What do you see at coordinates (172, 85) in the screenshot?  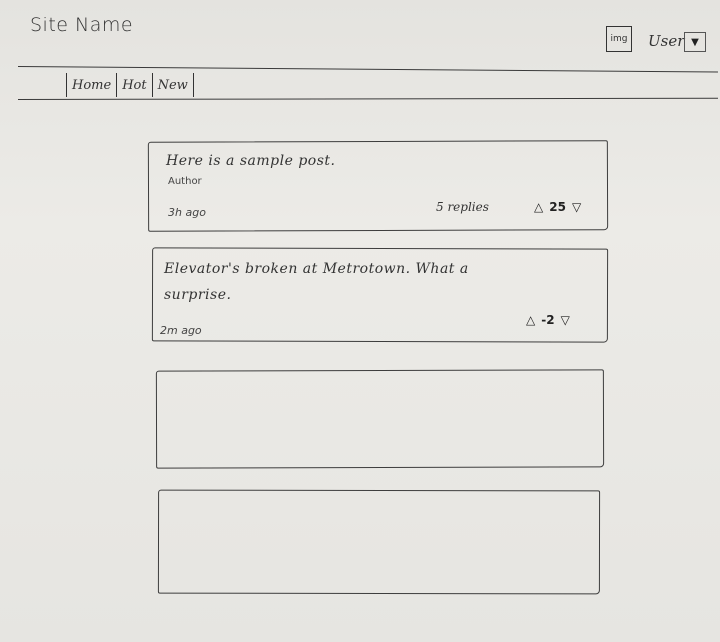 I see `tab-new: New` at bounding box center [172, 85].